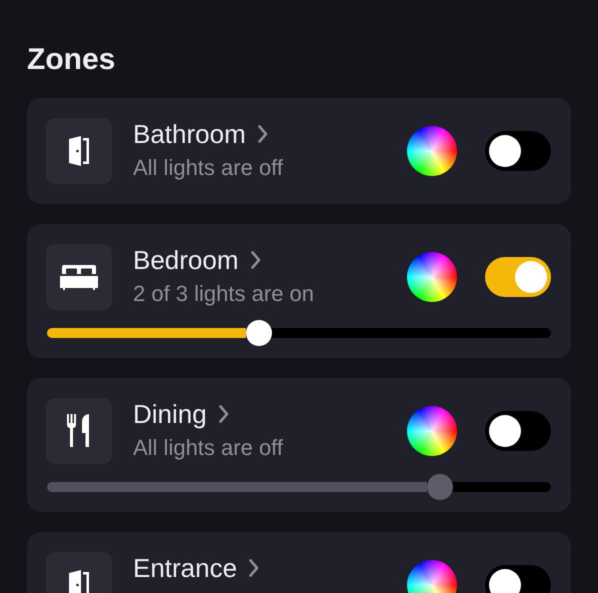 The width and height of the screenshot is (598, 593). I want to click on zone-status: 2 of 3 lights are on, so click(224, 294).